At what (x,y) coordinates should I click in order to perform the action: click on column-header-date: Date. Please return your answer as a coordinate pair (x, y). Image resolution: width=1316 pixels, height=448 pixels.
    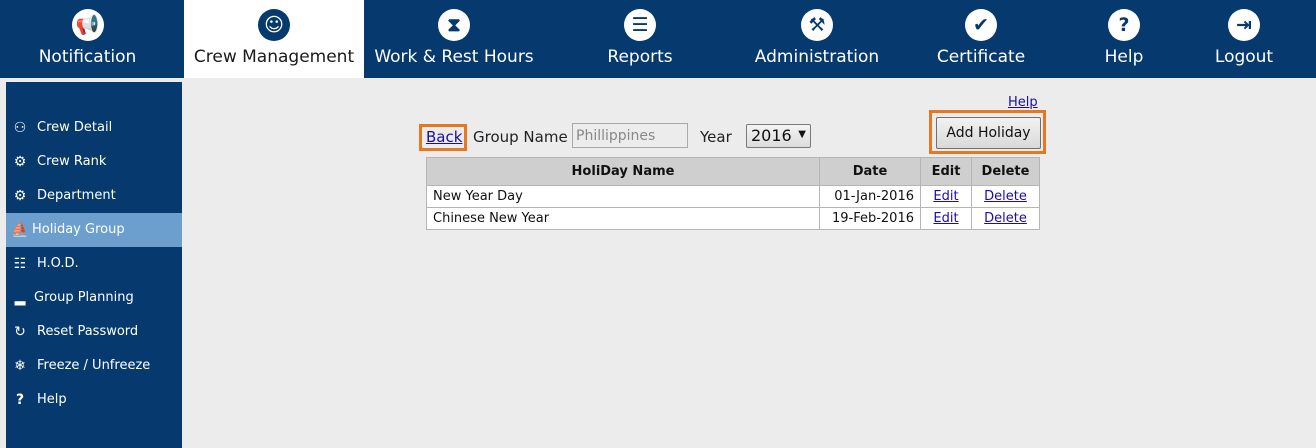
    Looking at the image, I should click on (870, 171).